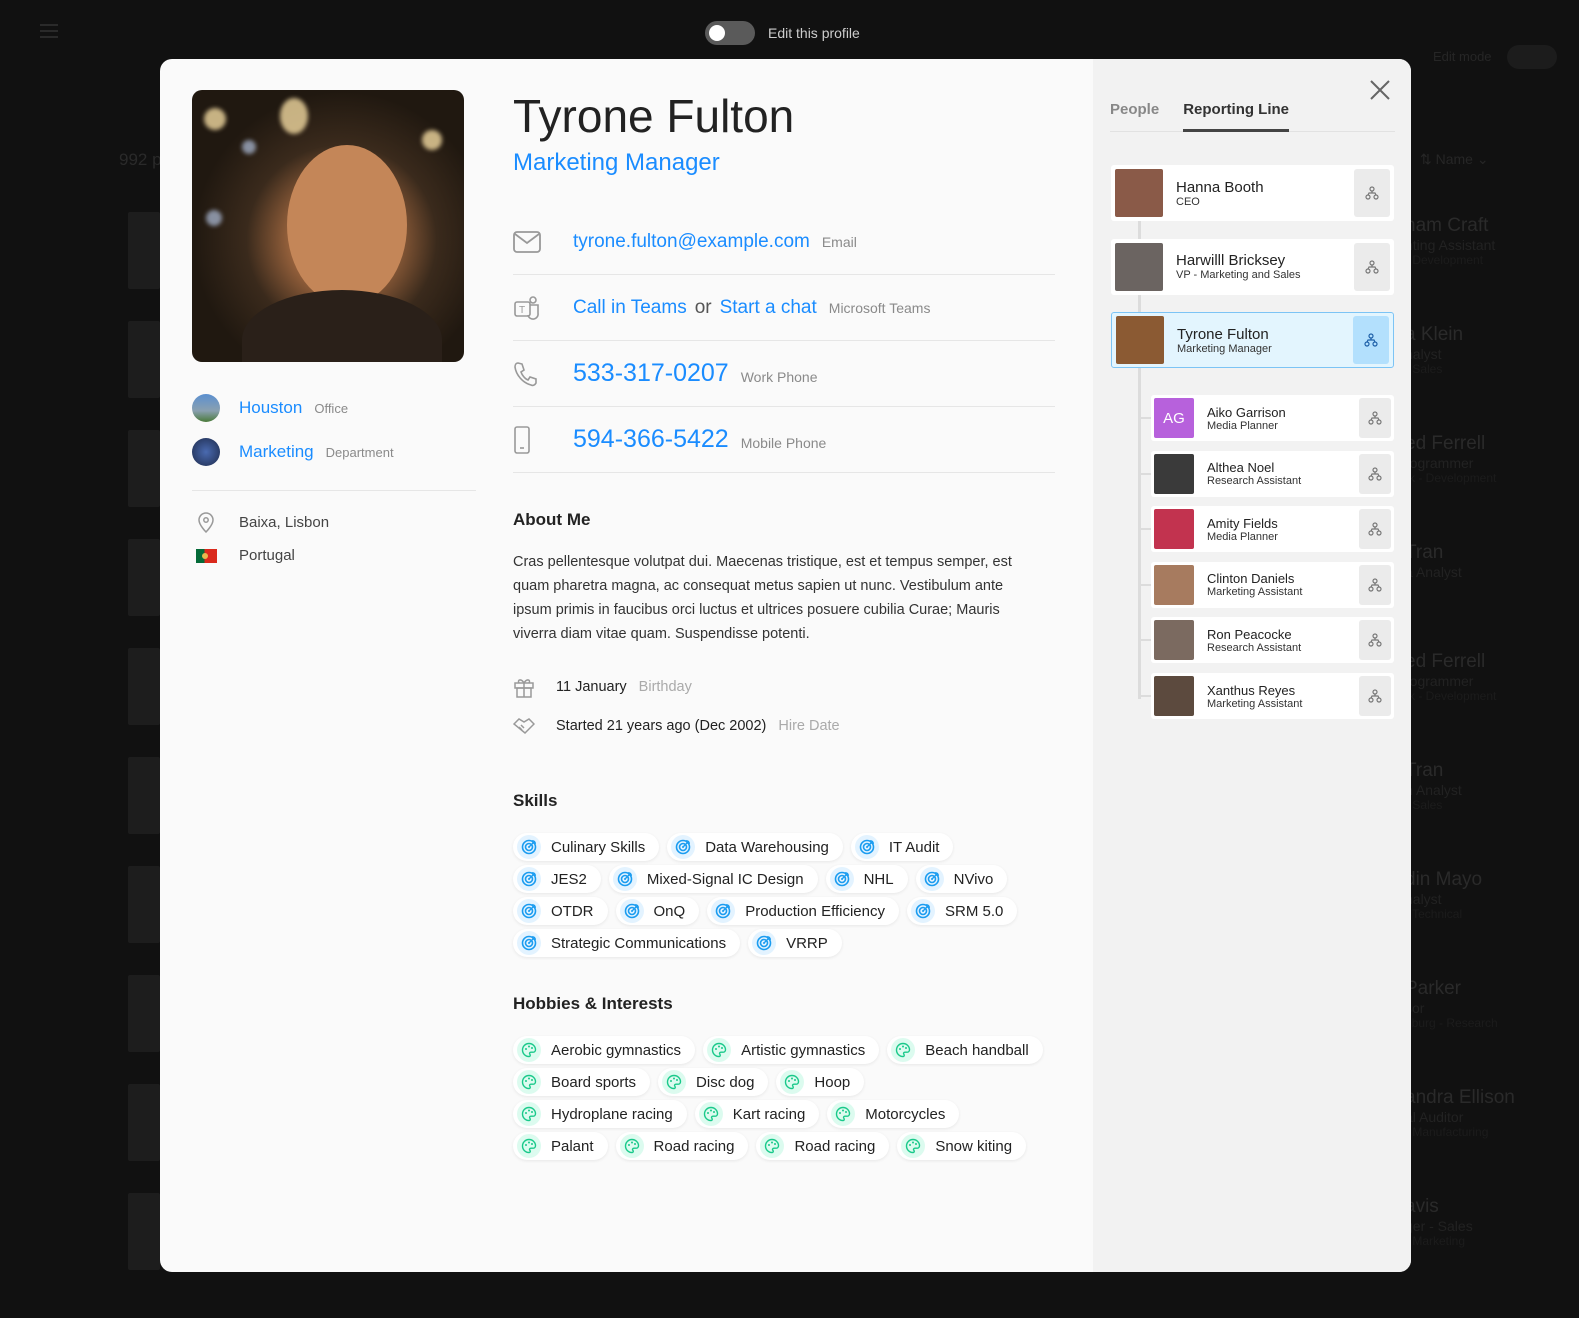  Describe the element at coordinates (1272, 584) in the screenshot. I see `direct-report-card: Clinton Daniels Marketing Assistant` at that location.